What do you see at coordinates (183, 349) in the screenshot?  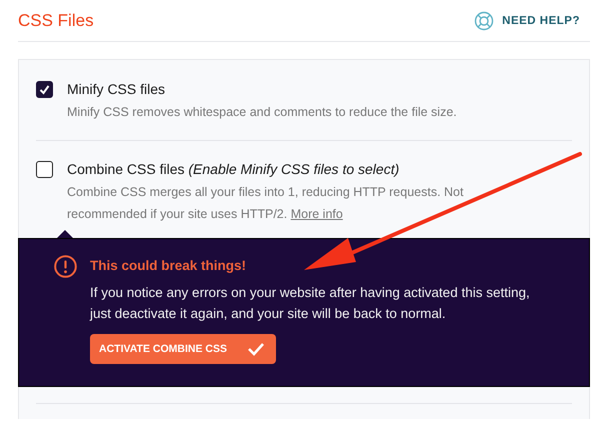 I see `activate-button: ACTIVATE COMBINE CSS` at bounding box center [183, 349].